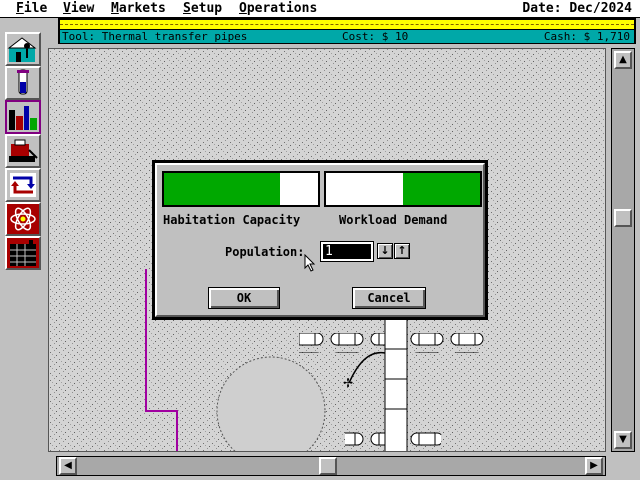 Image resolution: width=640 pixels, height=480 pixels. Describe the element at coordinates (385, 251) in the screenshot. I see `population-decrease-button: ↓` at that location.